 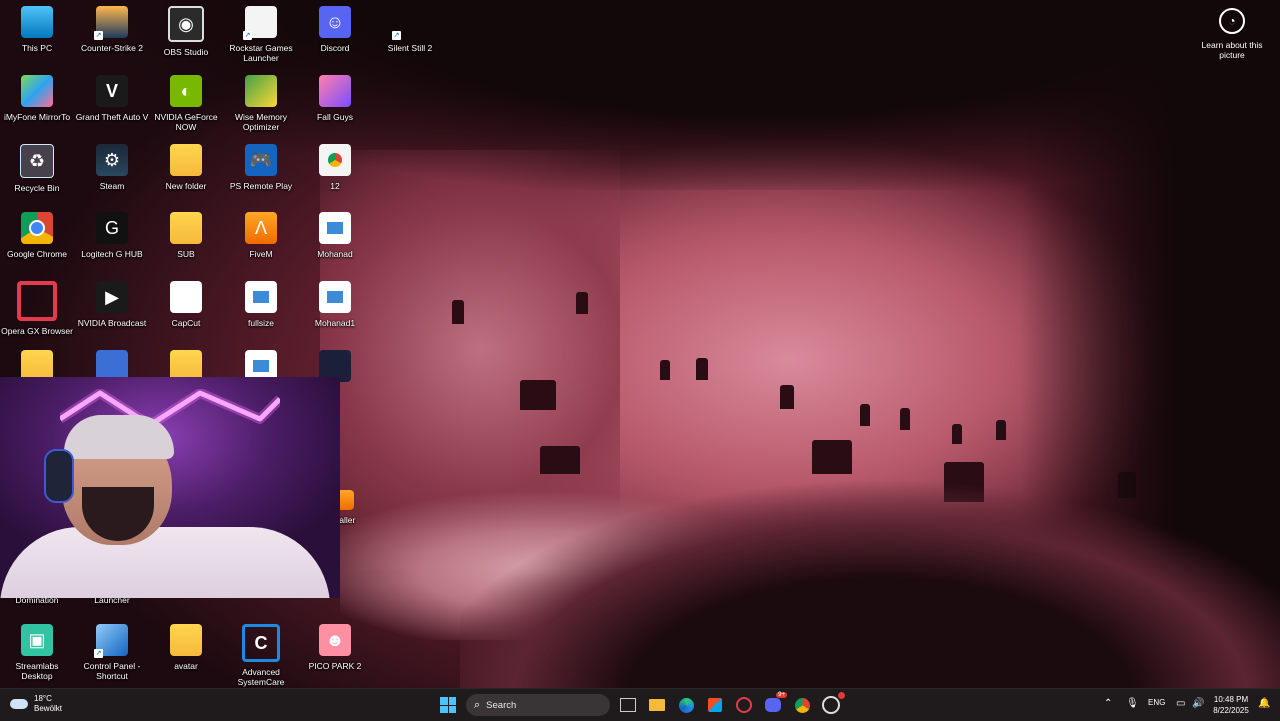 What do you see at coordinates (261, 643) in the screenshot?
I see `advanced-systemcare-icon: C` at bounding box center [261, 643].